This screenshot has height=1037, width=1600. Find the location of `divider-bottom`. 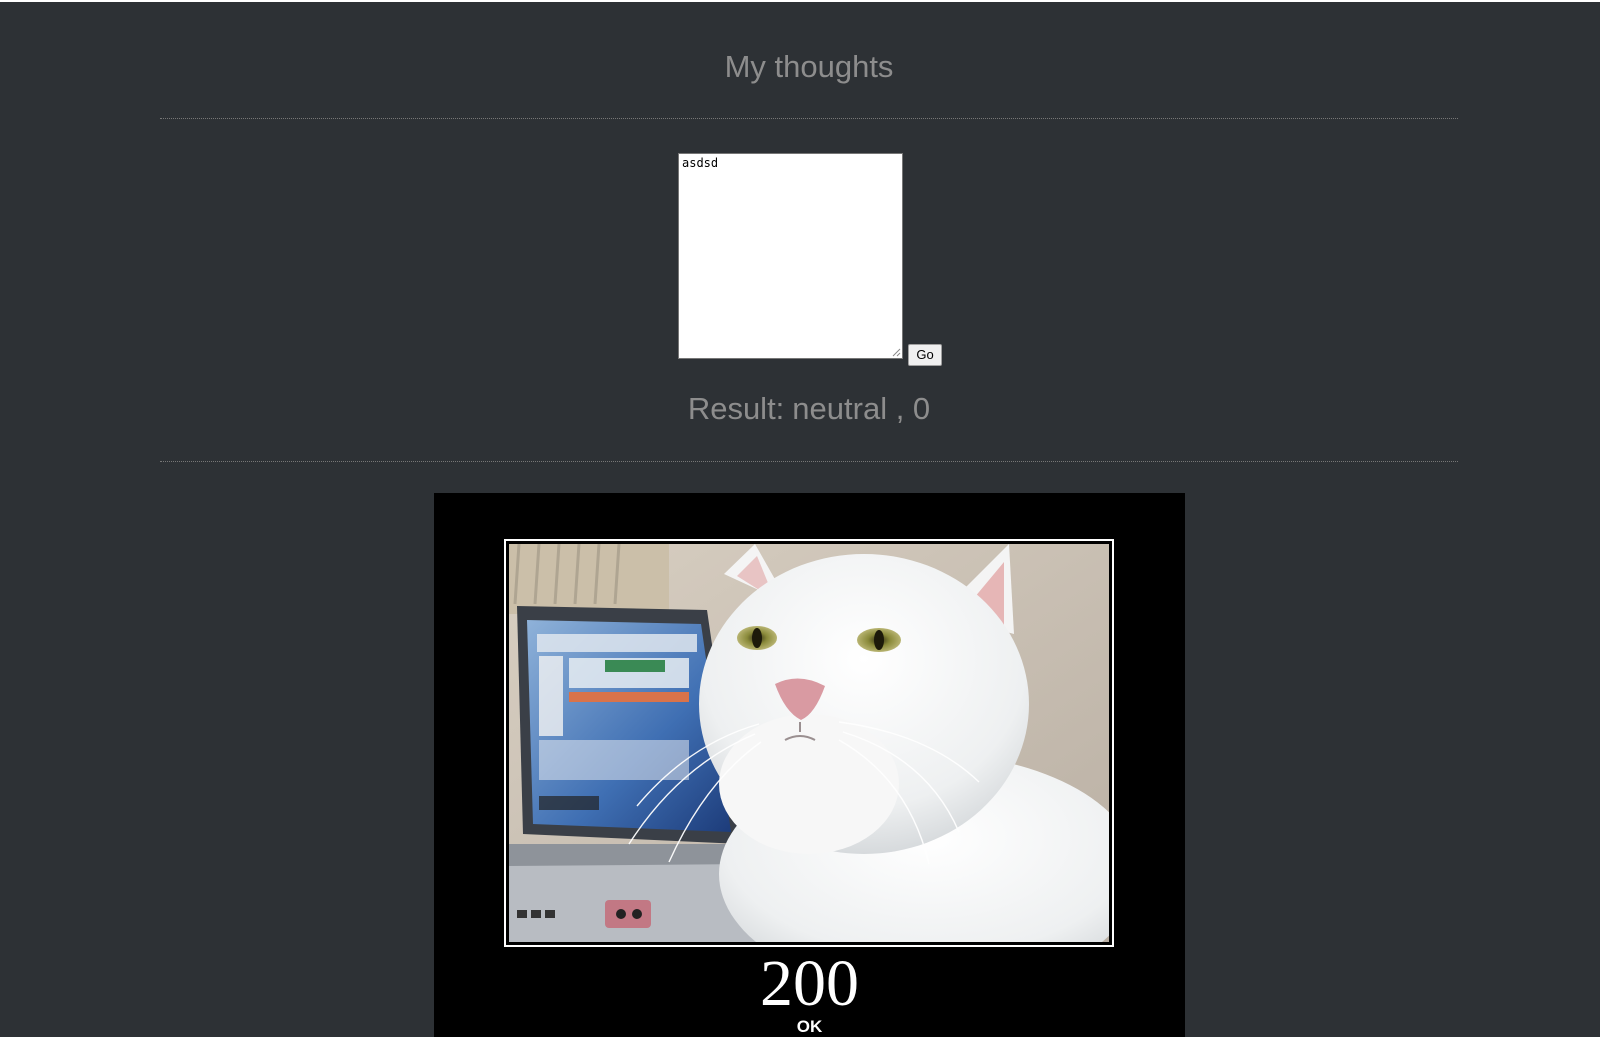

divider-bottom is located at coordinates (809, 461).